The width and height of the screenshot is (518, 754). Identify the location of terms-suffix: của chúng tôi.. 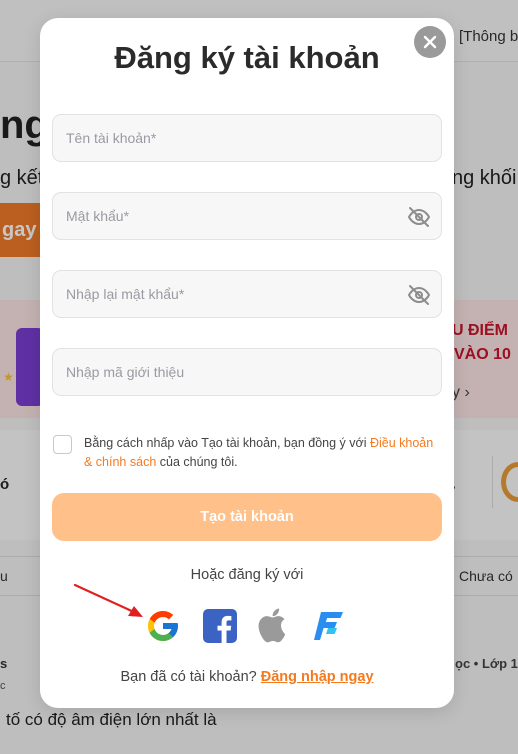
(197, 462).